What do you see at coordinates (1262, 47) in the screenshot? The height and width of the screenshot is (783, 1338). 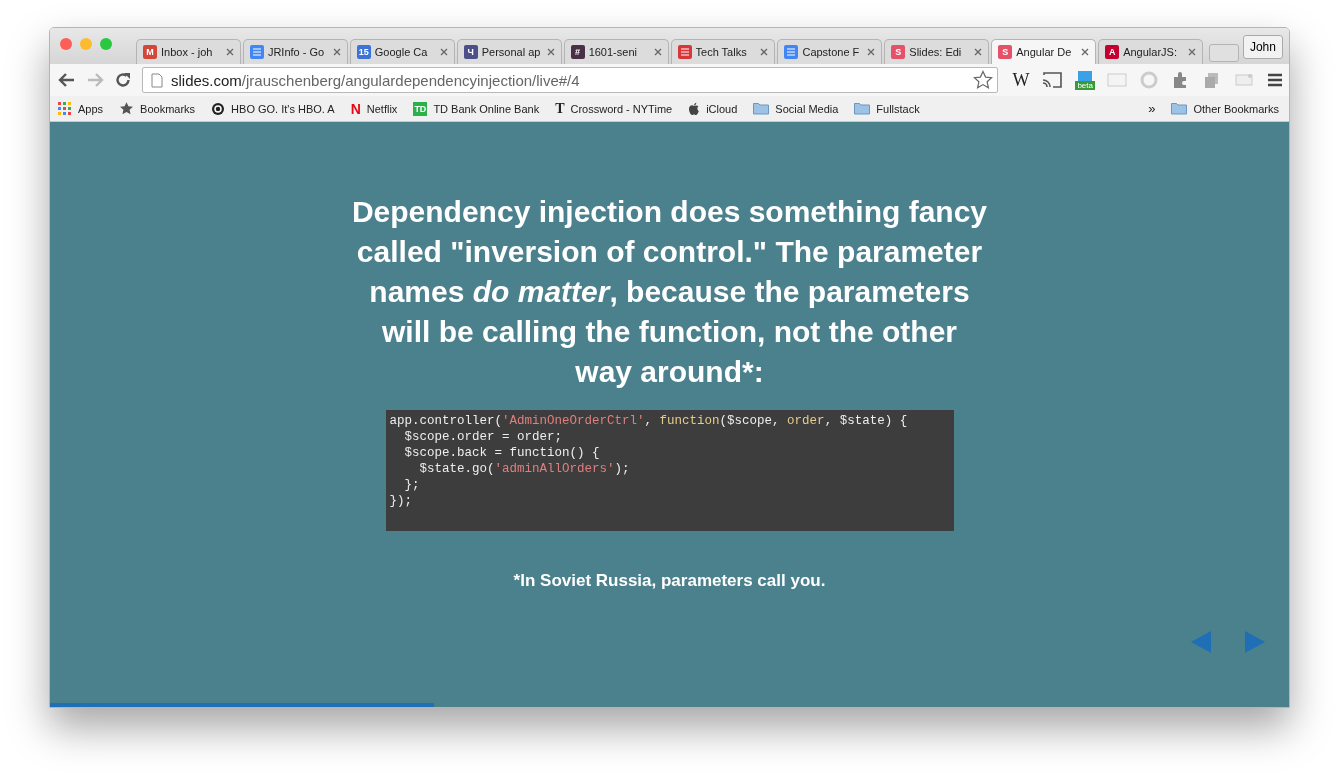 I see `profile-button: John` at bounding box center [1262, 47].